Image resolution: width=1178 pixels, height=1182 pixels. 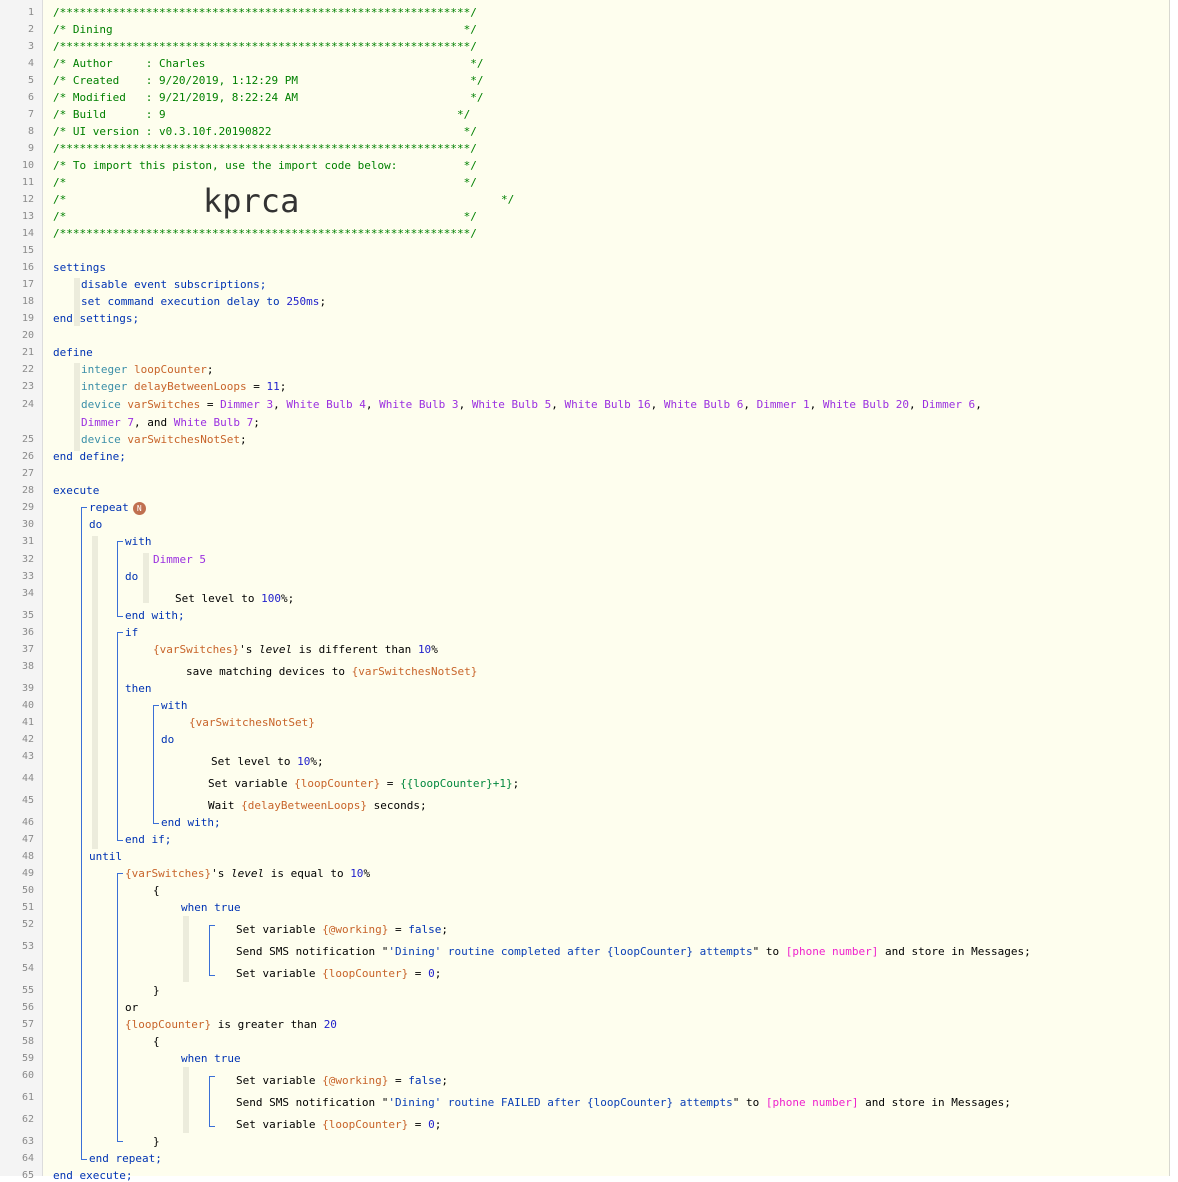 What do you see at coordinates (27, 1041) in the screenshot?
I see `line-number: 58` at bounding box center [27, 1041].